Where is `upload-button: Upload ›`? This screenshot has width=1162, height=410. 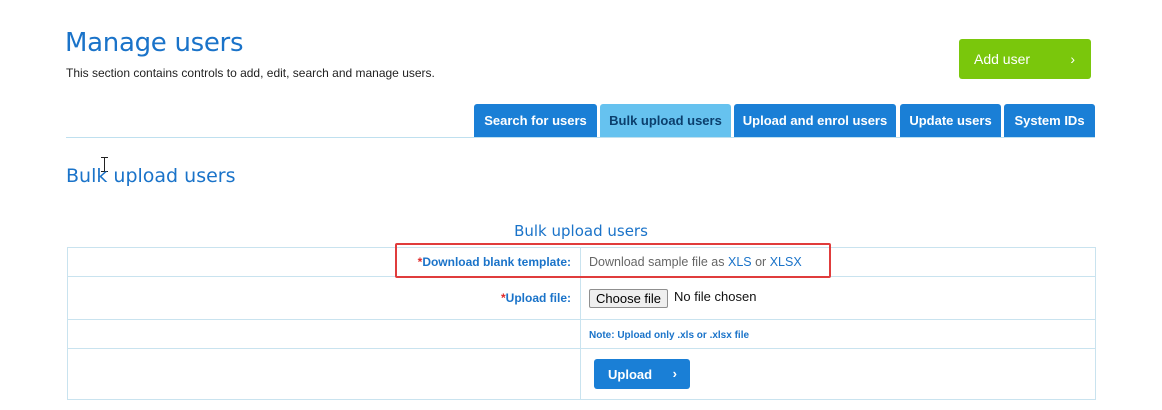
upload-button: Upload › is located at coordinates (642, 374).